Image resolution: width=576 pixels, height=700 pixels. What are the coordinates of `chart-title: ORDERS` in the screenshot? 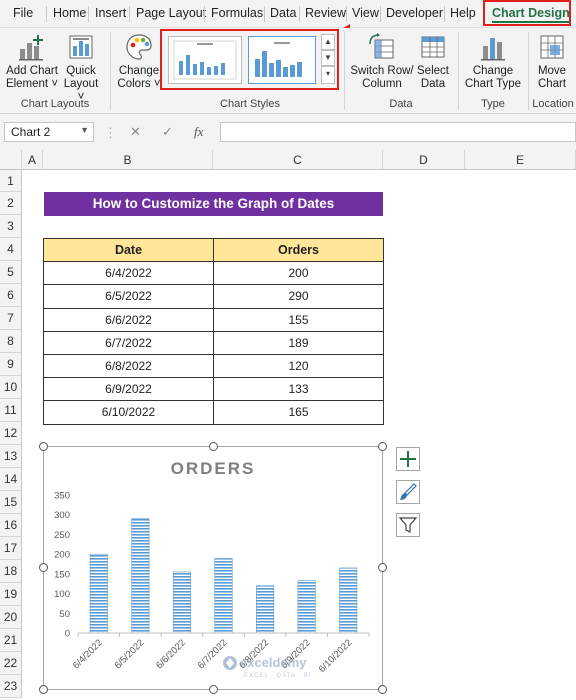 It's located at (213, 468).